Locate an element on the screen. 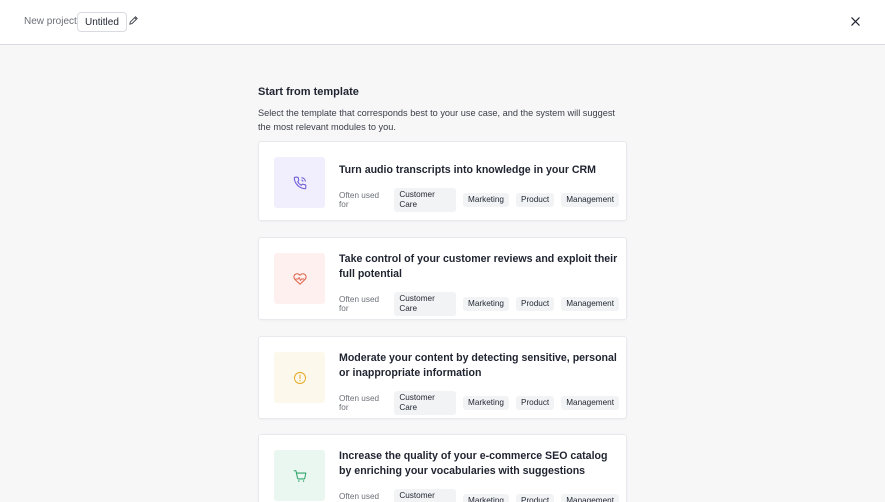 The width and height of the screenshot is (885, 502). heart-pulse-icon is located at coordinates (299, 278).